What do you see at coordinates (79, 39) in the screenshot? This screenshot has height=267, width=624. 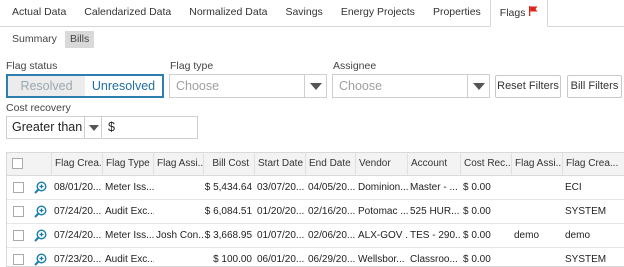 I see `subtab-bills: Bills` at bounding box center [79, 39].